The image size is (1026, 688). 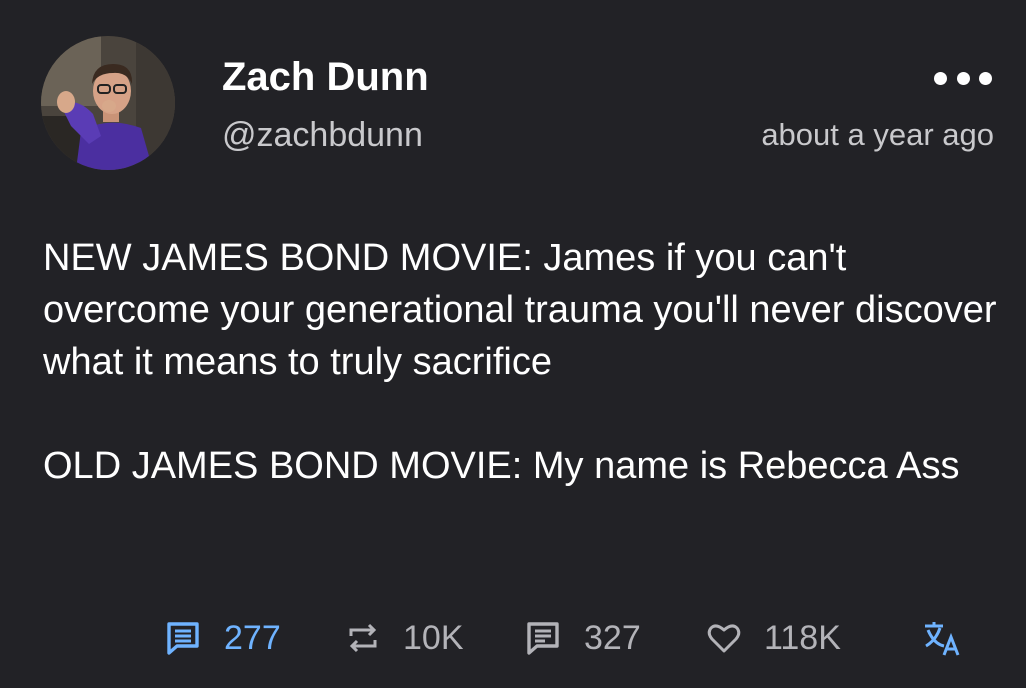 I want to click on retweet-icon, so click(x=363, y=638).